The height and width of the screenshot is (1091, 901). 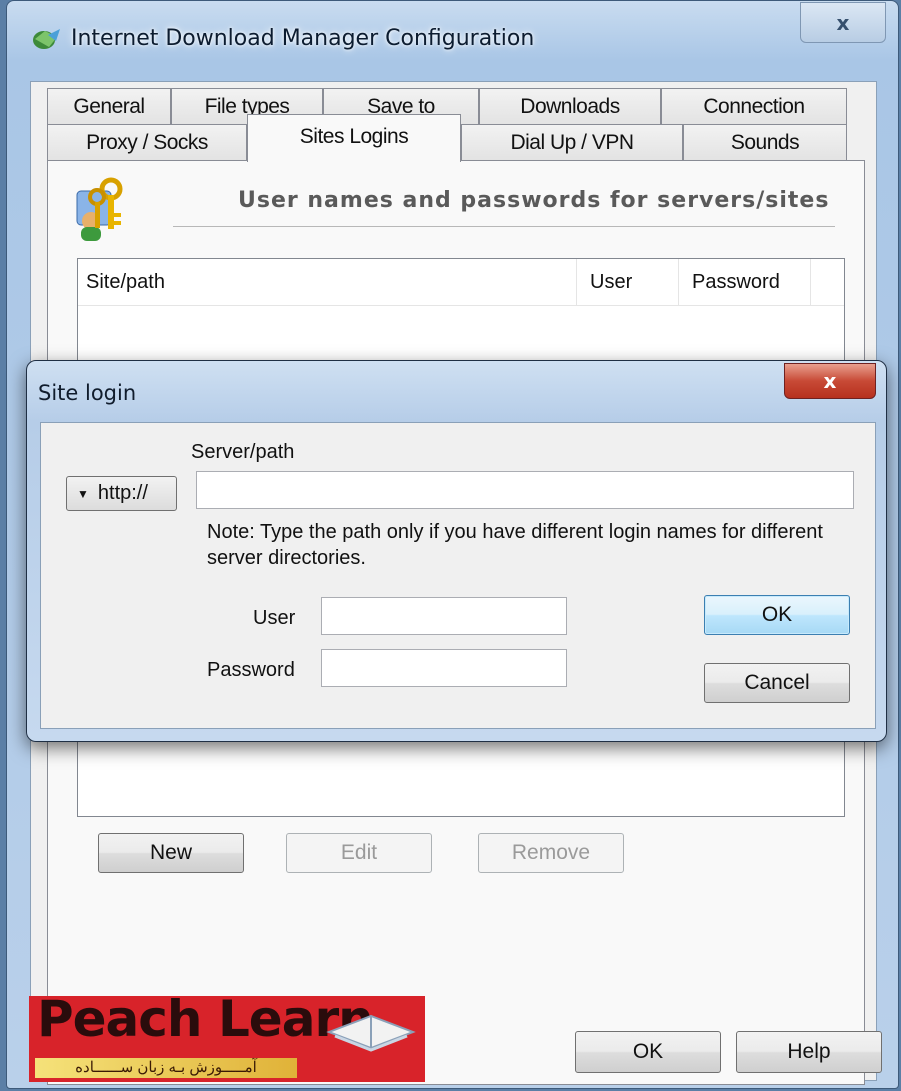 What do you see at coordinates (765, 142) in the screenshot?
I see `tab-sounds: Sounds` at bounding box center [765, 142].